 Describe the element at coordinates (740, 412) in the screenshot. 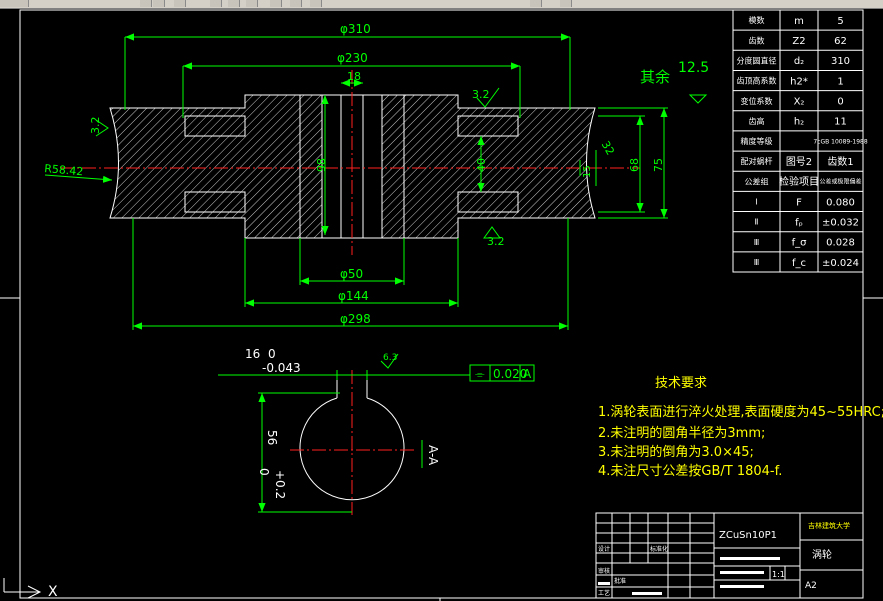

I see `note-1: 1.涡轮表面进行淬火处理,表面硬度为45~55HRC;` at that location.